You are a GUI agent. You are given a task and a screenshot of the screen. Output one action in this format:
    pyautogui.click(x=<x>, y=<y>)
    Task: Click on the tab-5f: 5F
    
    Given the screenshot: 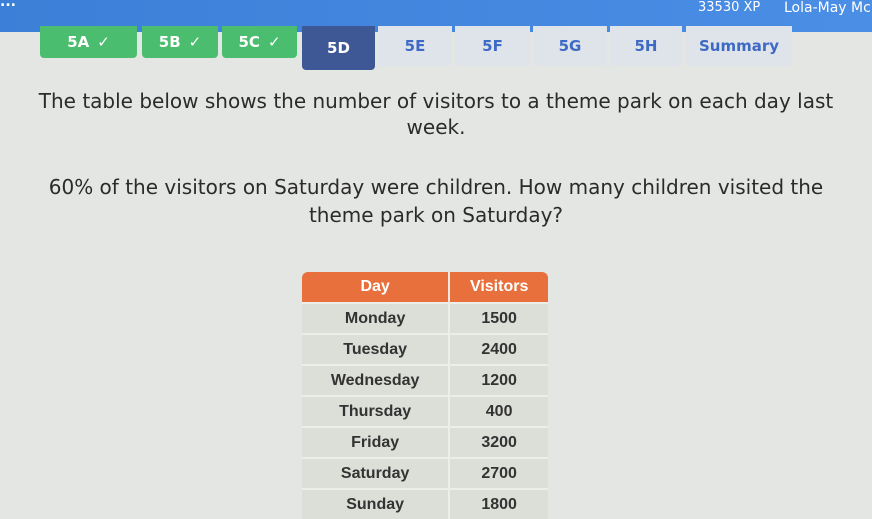 What is the action you would take?
    pyautogui.click(x=492, y=46)
    